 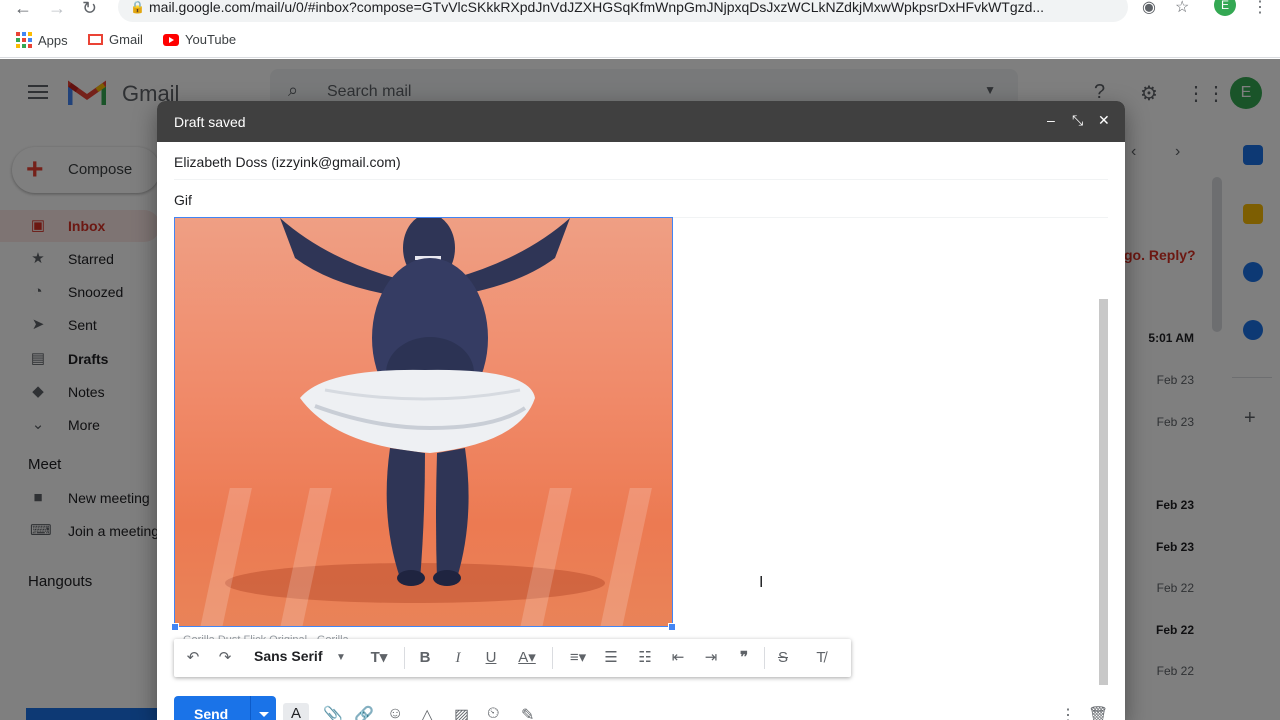 What do you see at coordinates (193, 658) in the screenshot?
I see `undo-icon: ↶` at bounding box center [193, 658].